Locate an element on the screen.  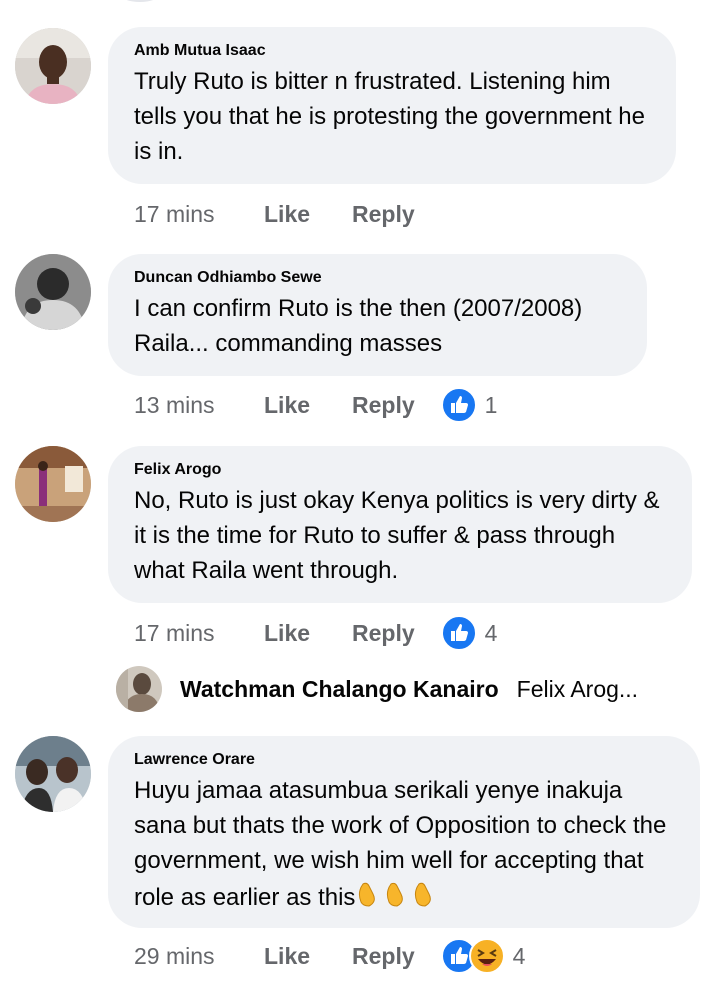
reply-author: Watchman Chalango Kanairo is located at coordinates (339, 689).